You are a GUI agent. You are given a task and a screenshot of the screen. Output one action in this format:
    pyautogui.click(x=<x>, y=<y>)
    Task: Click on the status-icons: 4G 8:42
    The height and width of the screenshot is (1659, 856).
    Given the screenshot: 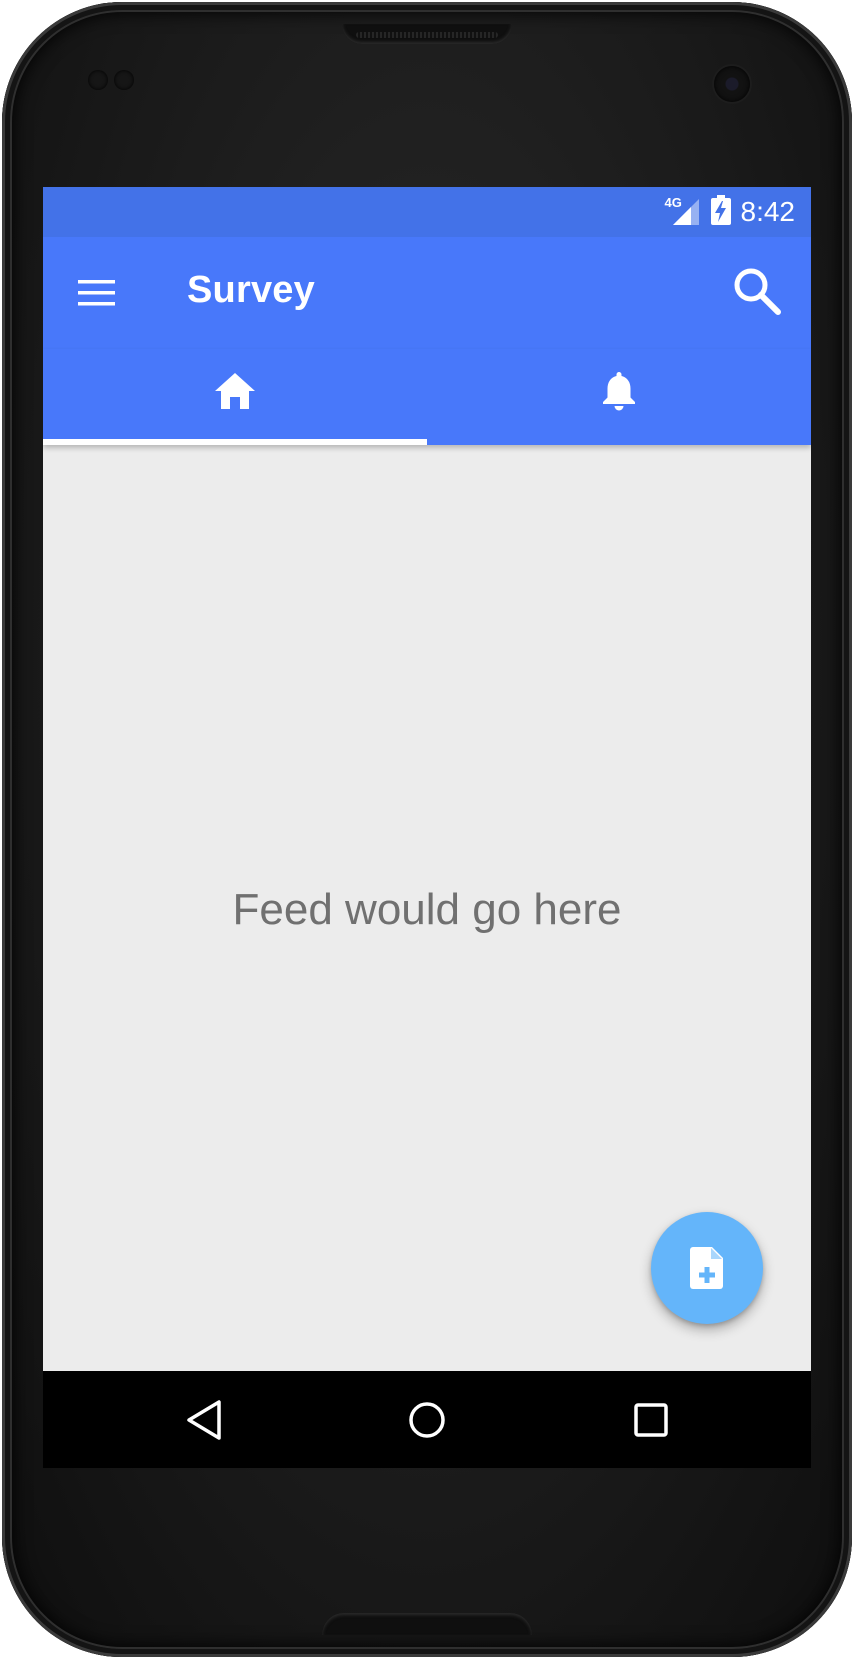 What is the action you would take?
    pyautogui.click(x=730, y=212)
    